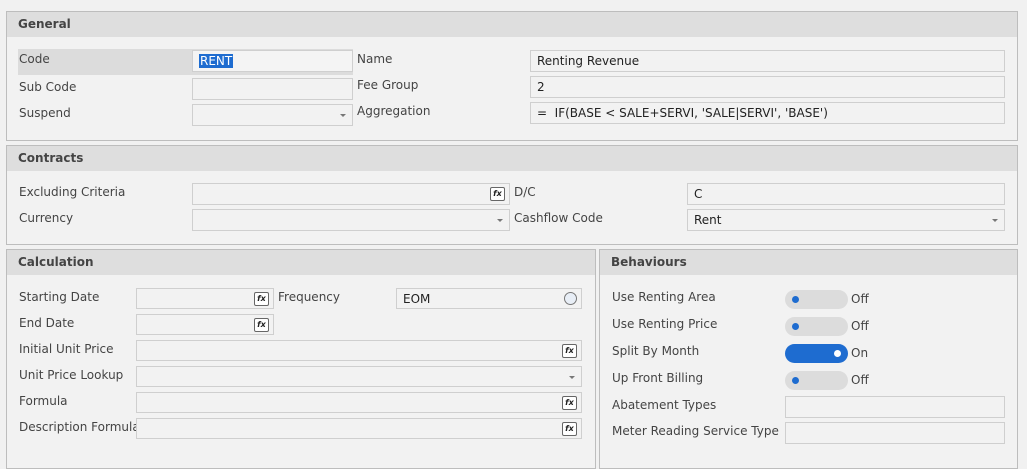 The height and width of the screenshot is (469, 1027). Describe the element at coordinates (272, 61) in the screenshot. I see `code-input: RENT` at that location.